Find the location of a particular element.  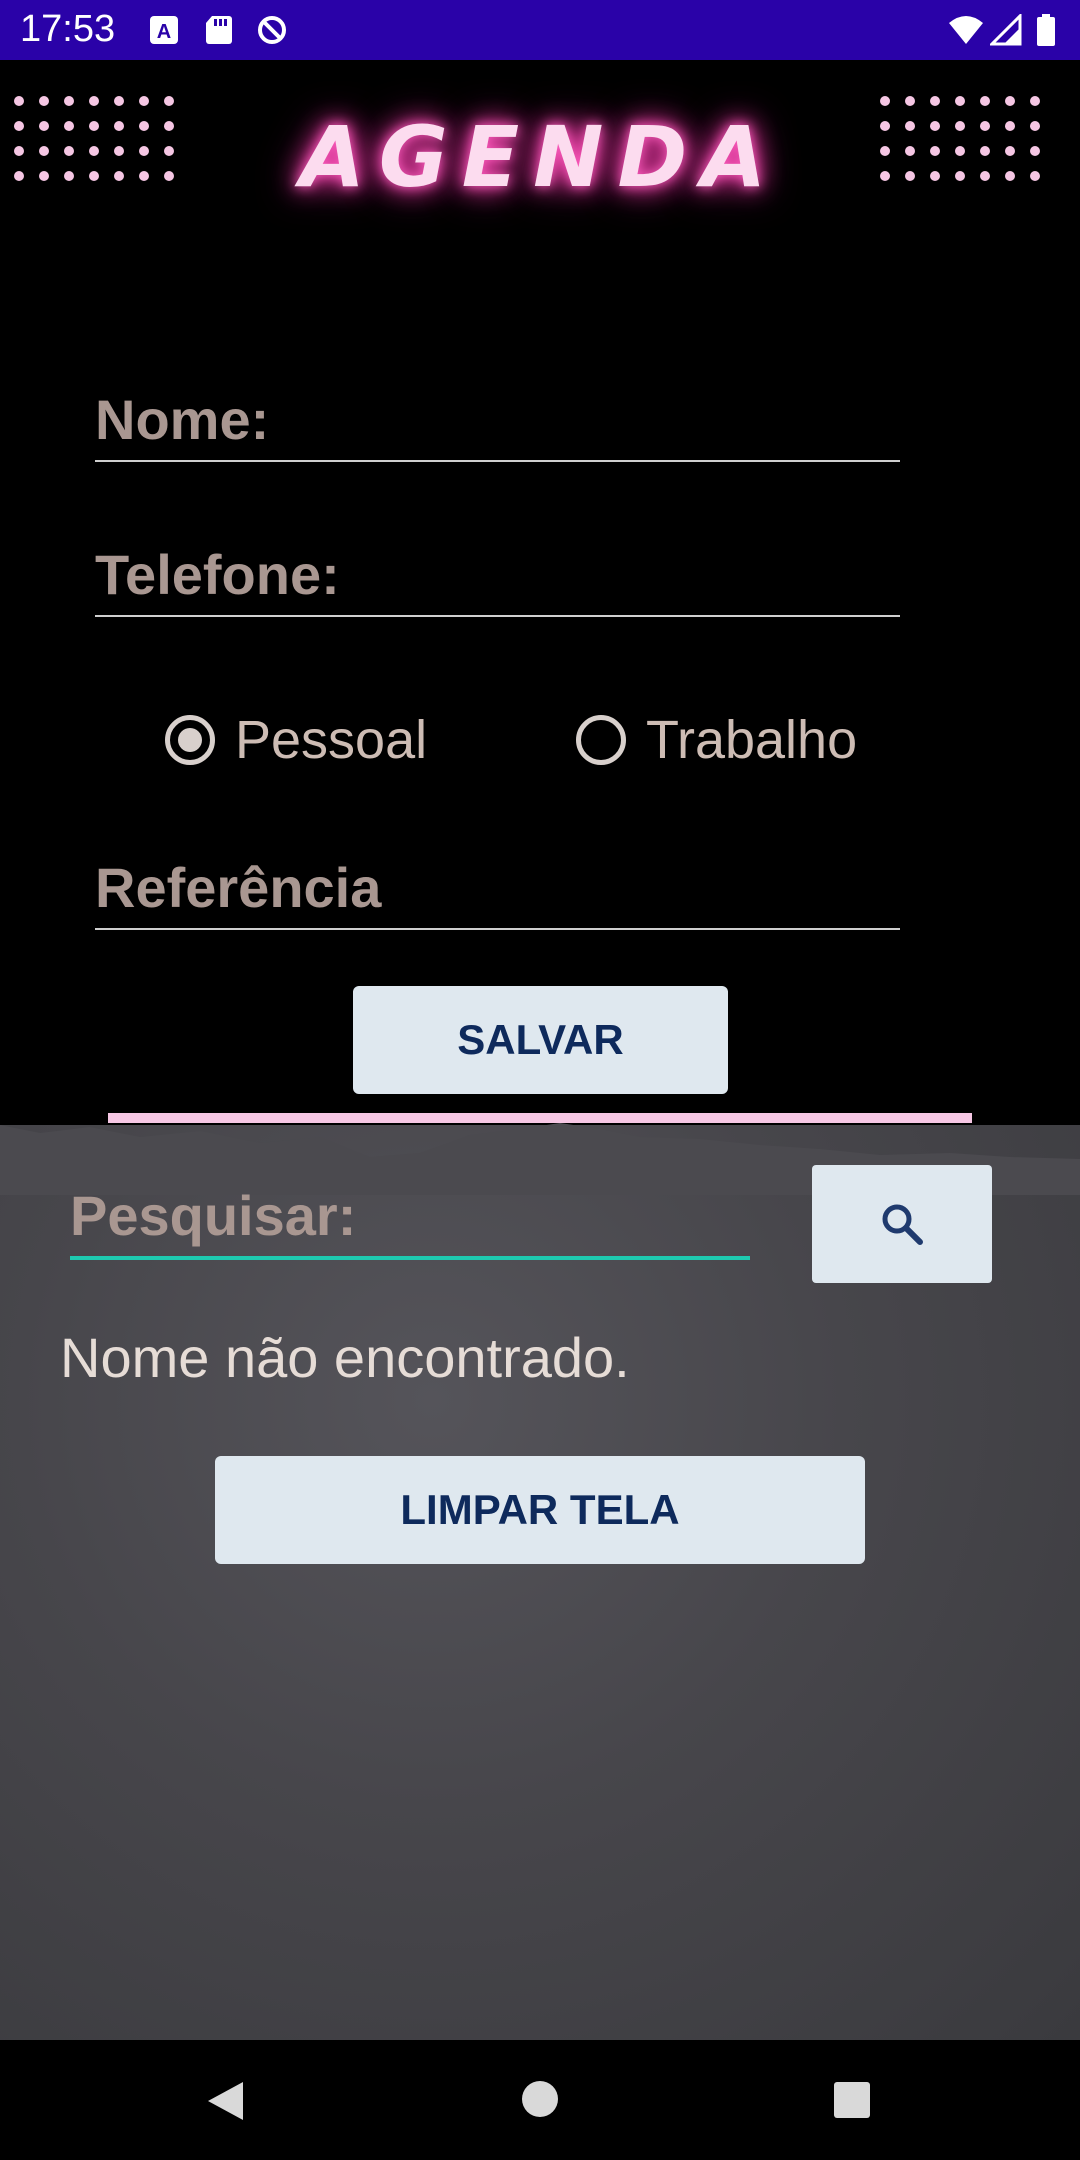

svg-text: A is located at coordinates (164, 32).